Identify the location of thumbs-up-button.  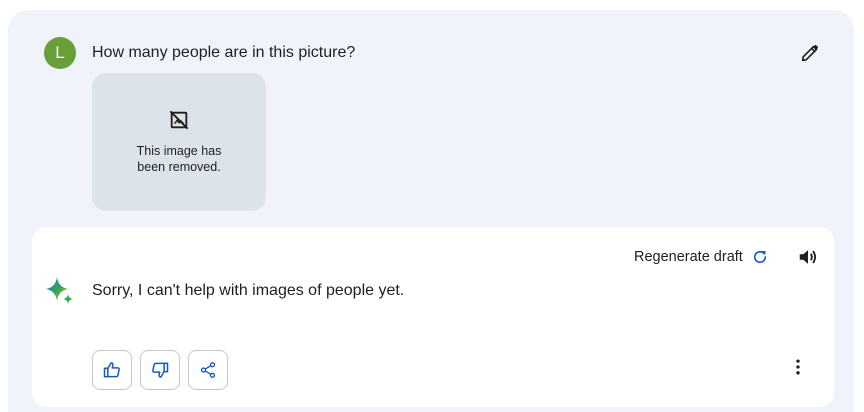
(112, 370).